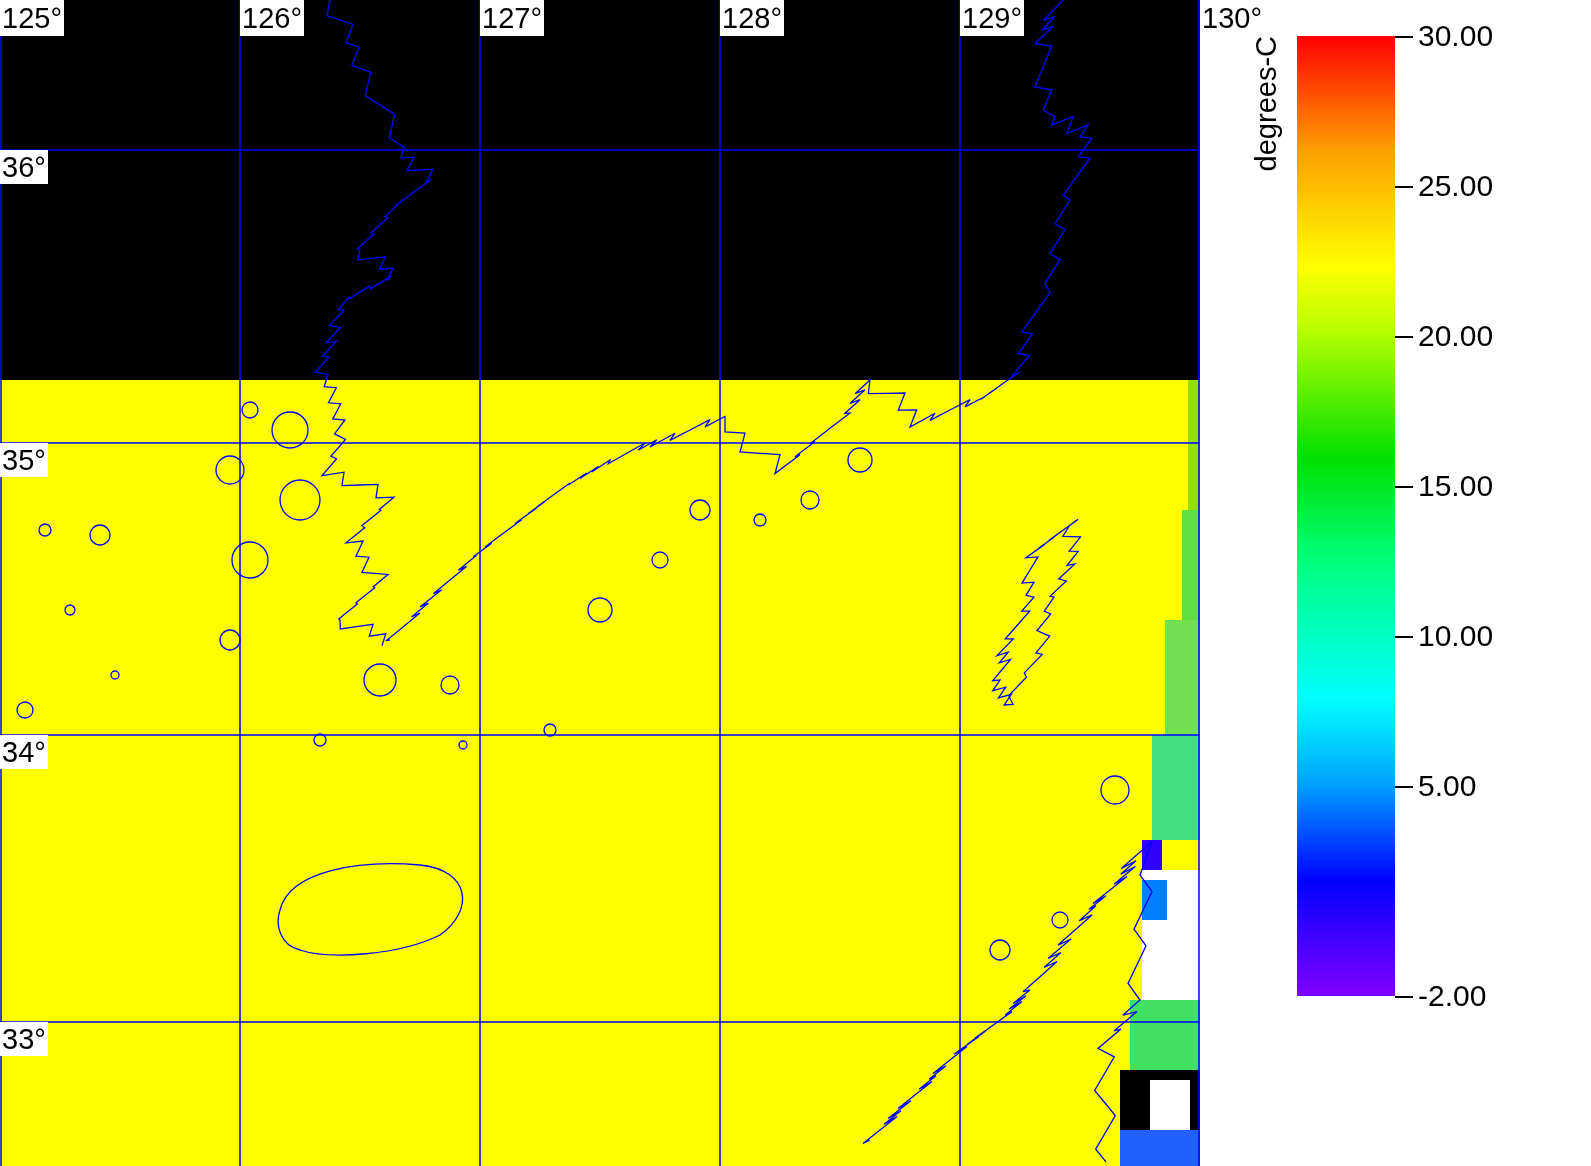 This screenshot has height=1166, width=1591. What do you see at coordinates (24, 167) in the screenshot?
I see `latitude-label: 36°` at bounding box center [24, 167].